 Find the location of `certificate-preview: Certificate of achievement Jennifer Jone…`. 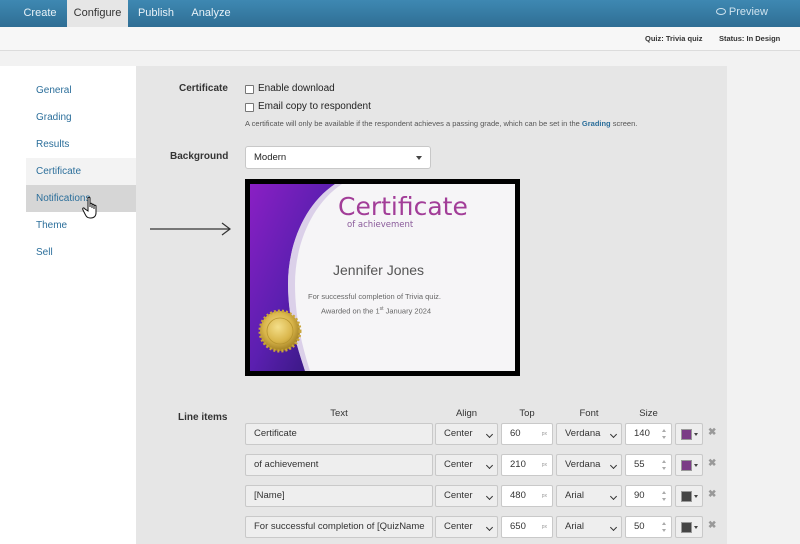

certificate-preview: Certificate of achievement Jennifer Jone… is located at coordinates (382, 277).